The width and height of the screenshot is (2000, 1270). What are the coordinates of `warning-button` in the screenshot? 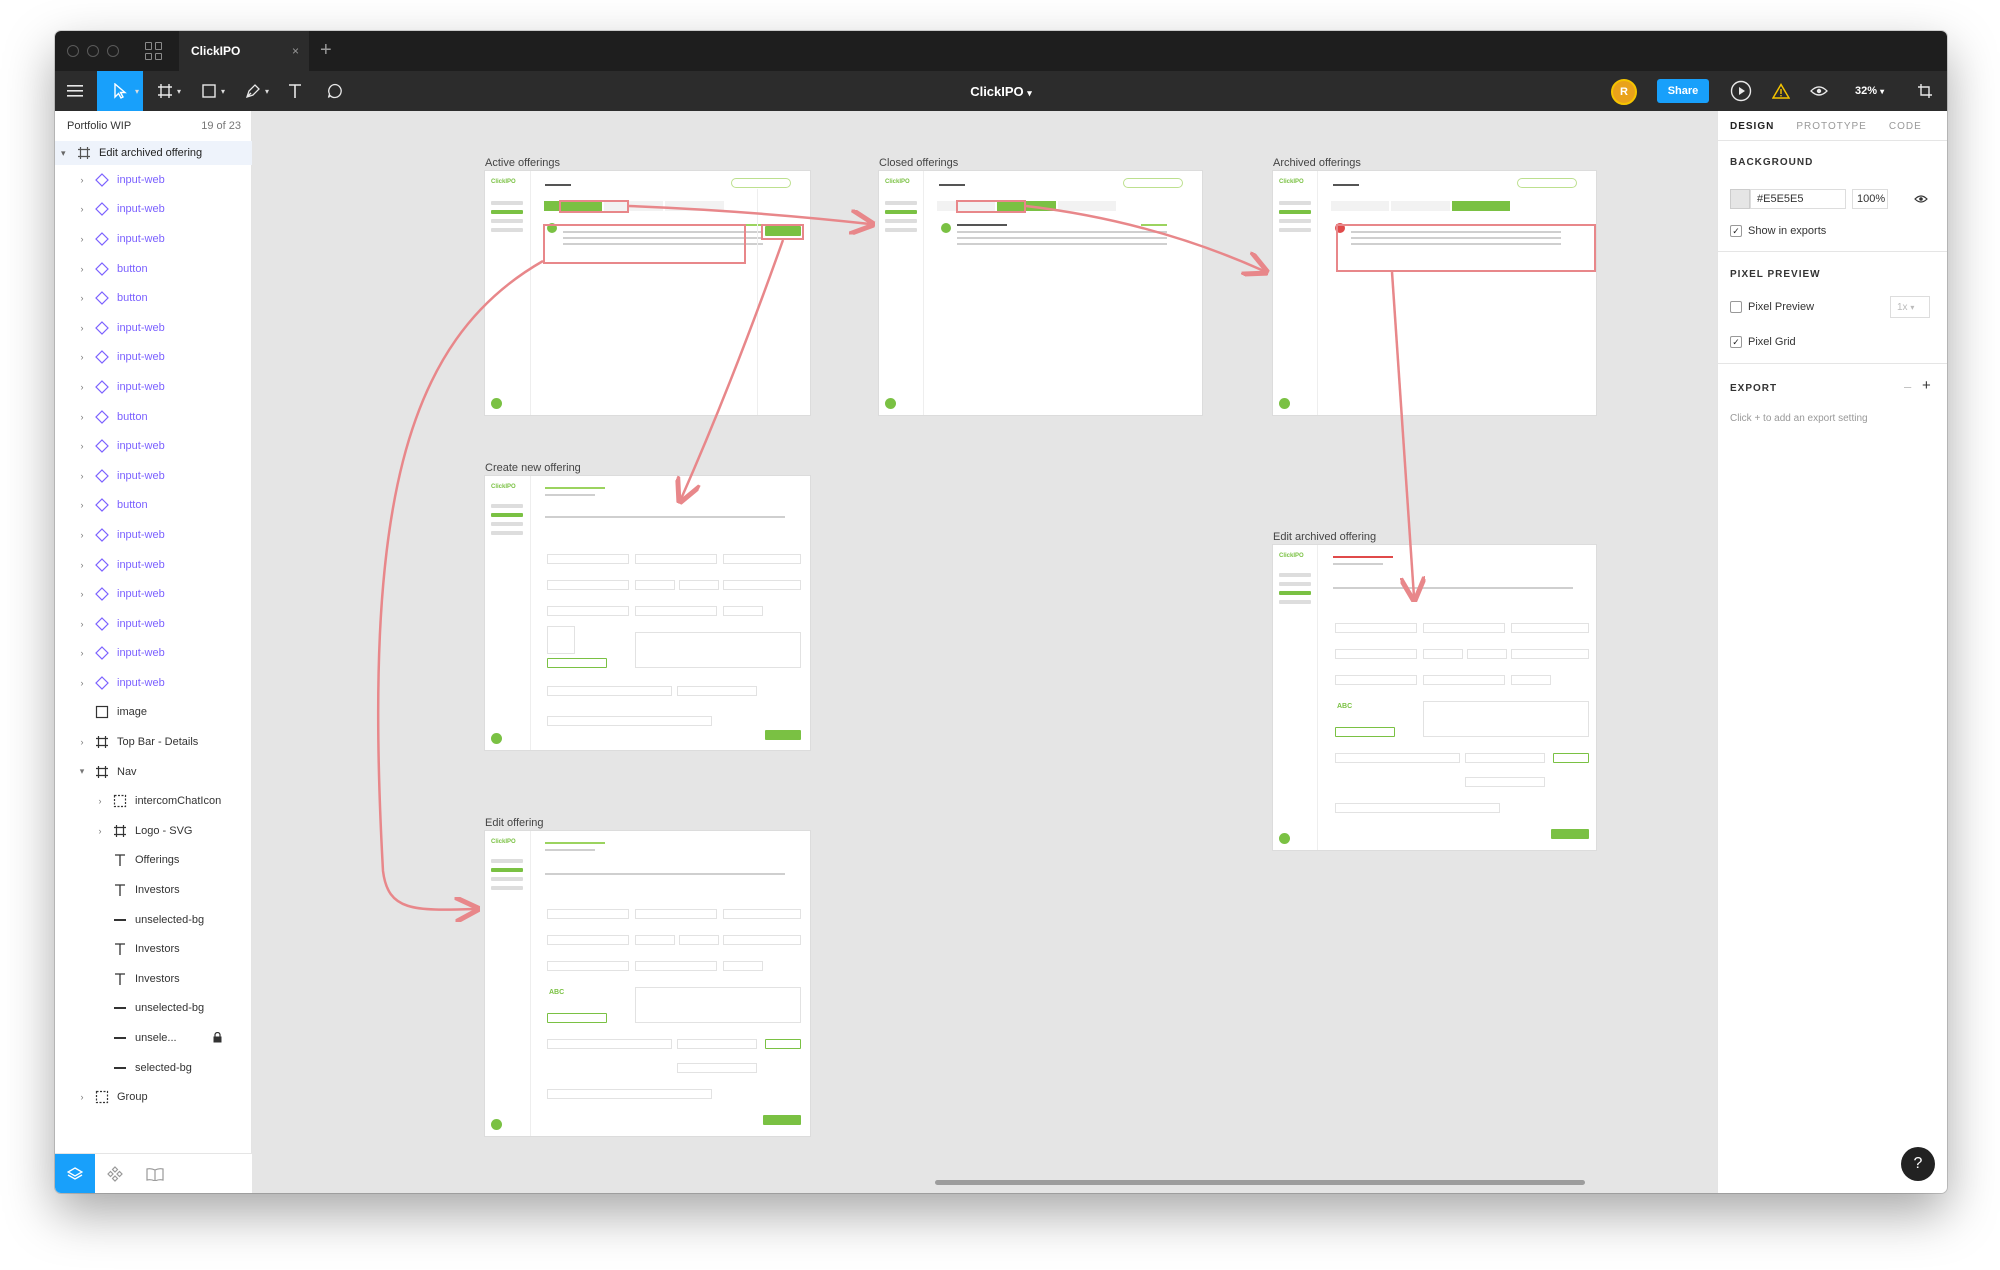 It's located at (1781, 91).